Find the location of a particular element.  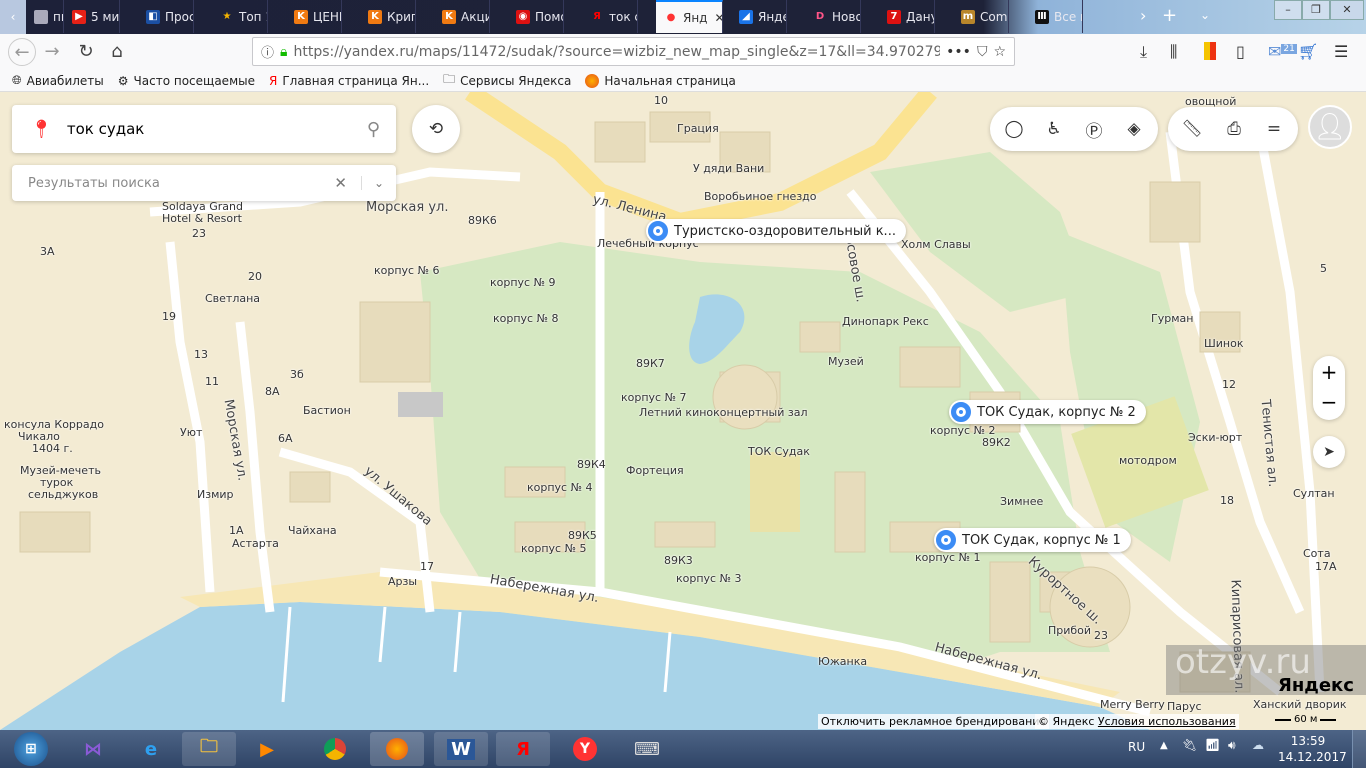

layers-button: ◈ is located at coordinates (1134, 129).